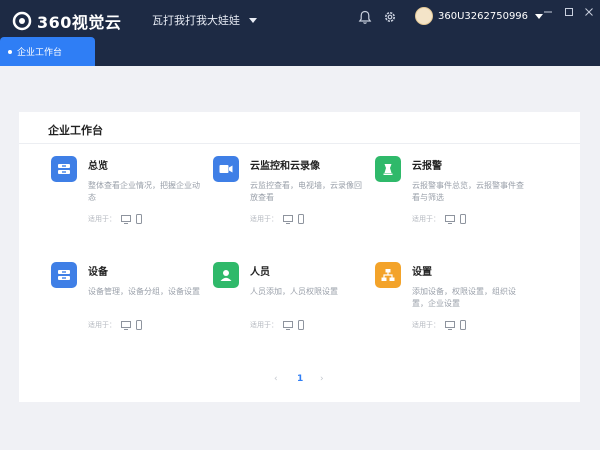  What do you see at coordinates (144, 291) in the screenshot?
I see `item-desc: 设备管理，设备分组，设备设置` at bounding box center [144, 291].